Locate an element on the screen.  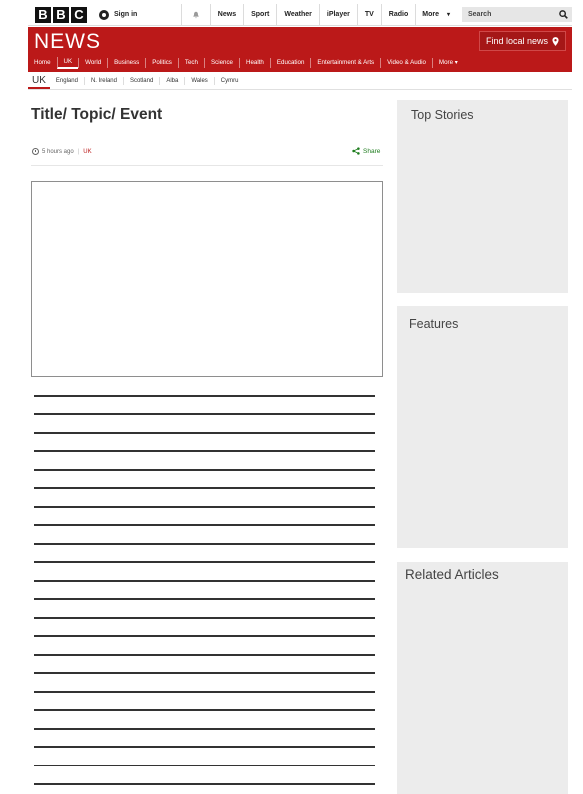
news-nav-more: More ▾ is located at coordinates (447, 63).